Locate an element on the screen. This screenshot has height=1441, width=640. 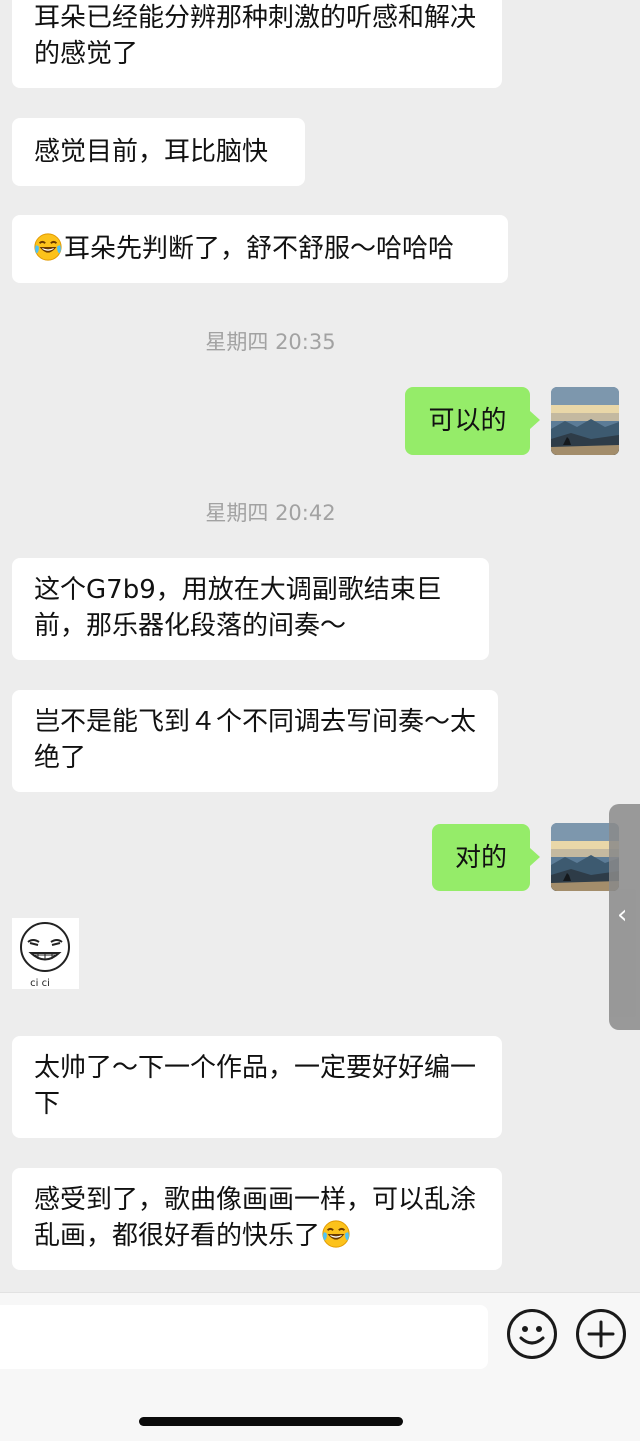
message-bubble-outgoing: 可以的 is located at coordinates (472, 421).